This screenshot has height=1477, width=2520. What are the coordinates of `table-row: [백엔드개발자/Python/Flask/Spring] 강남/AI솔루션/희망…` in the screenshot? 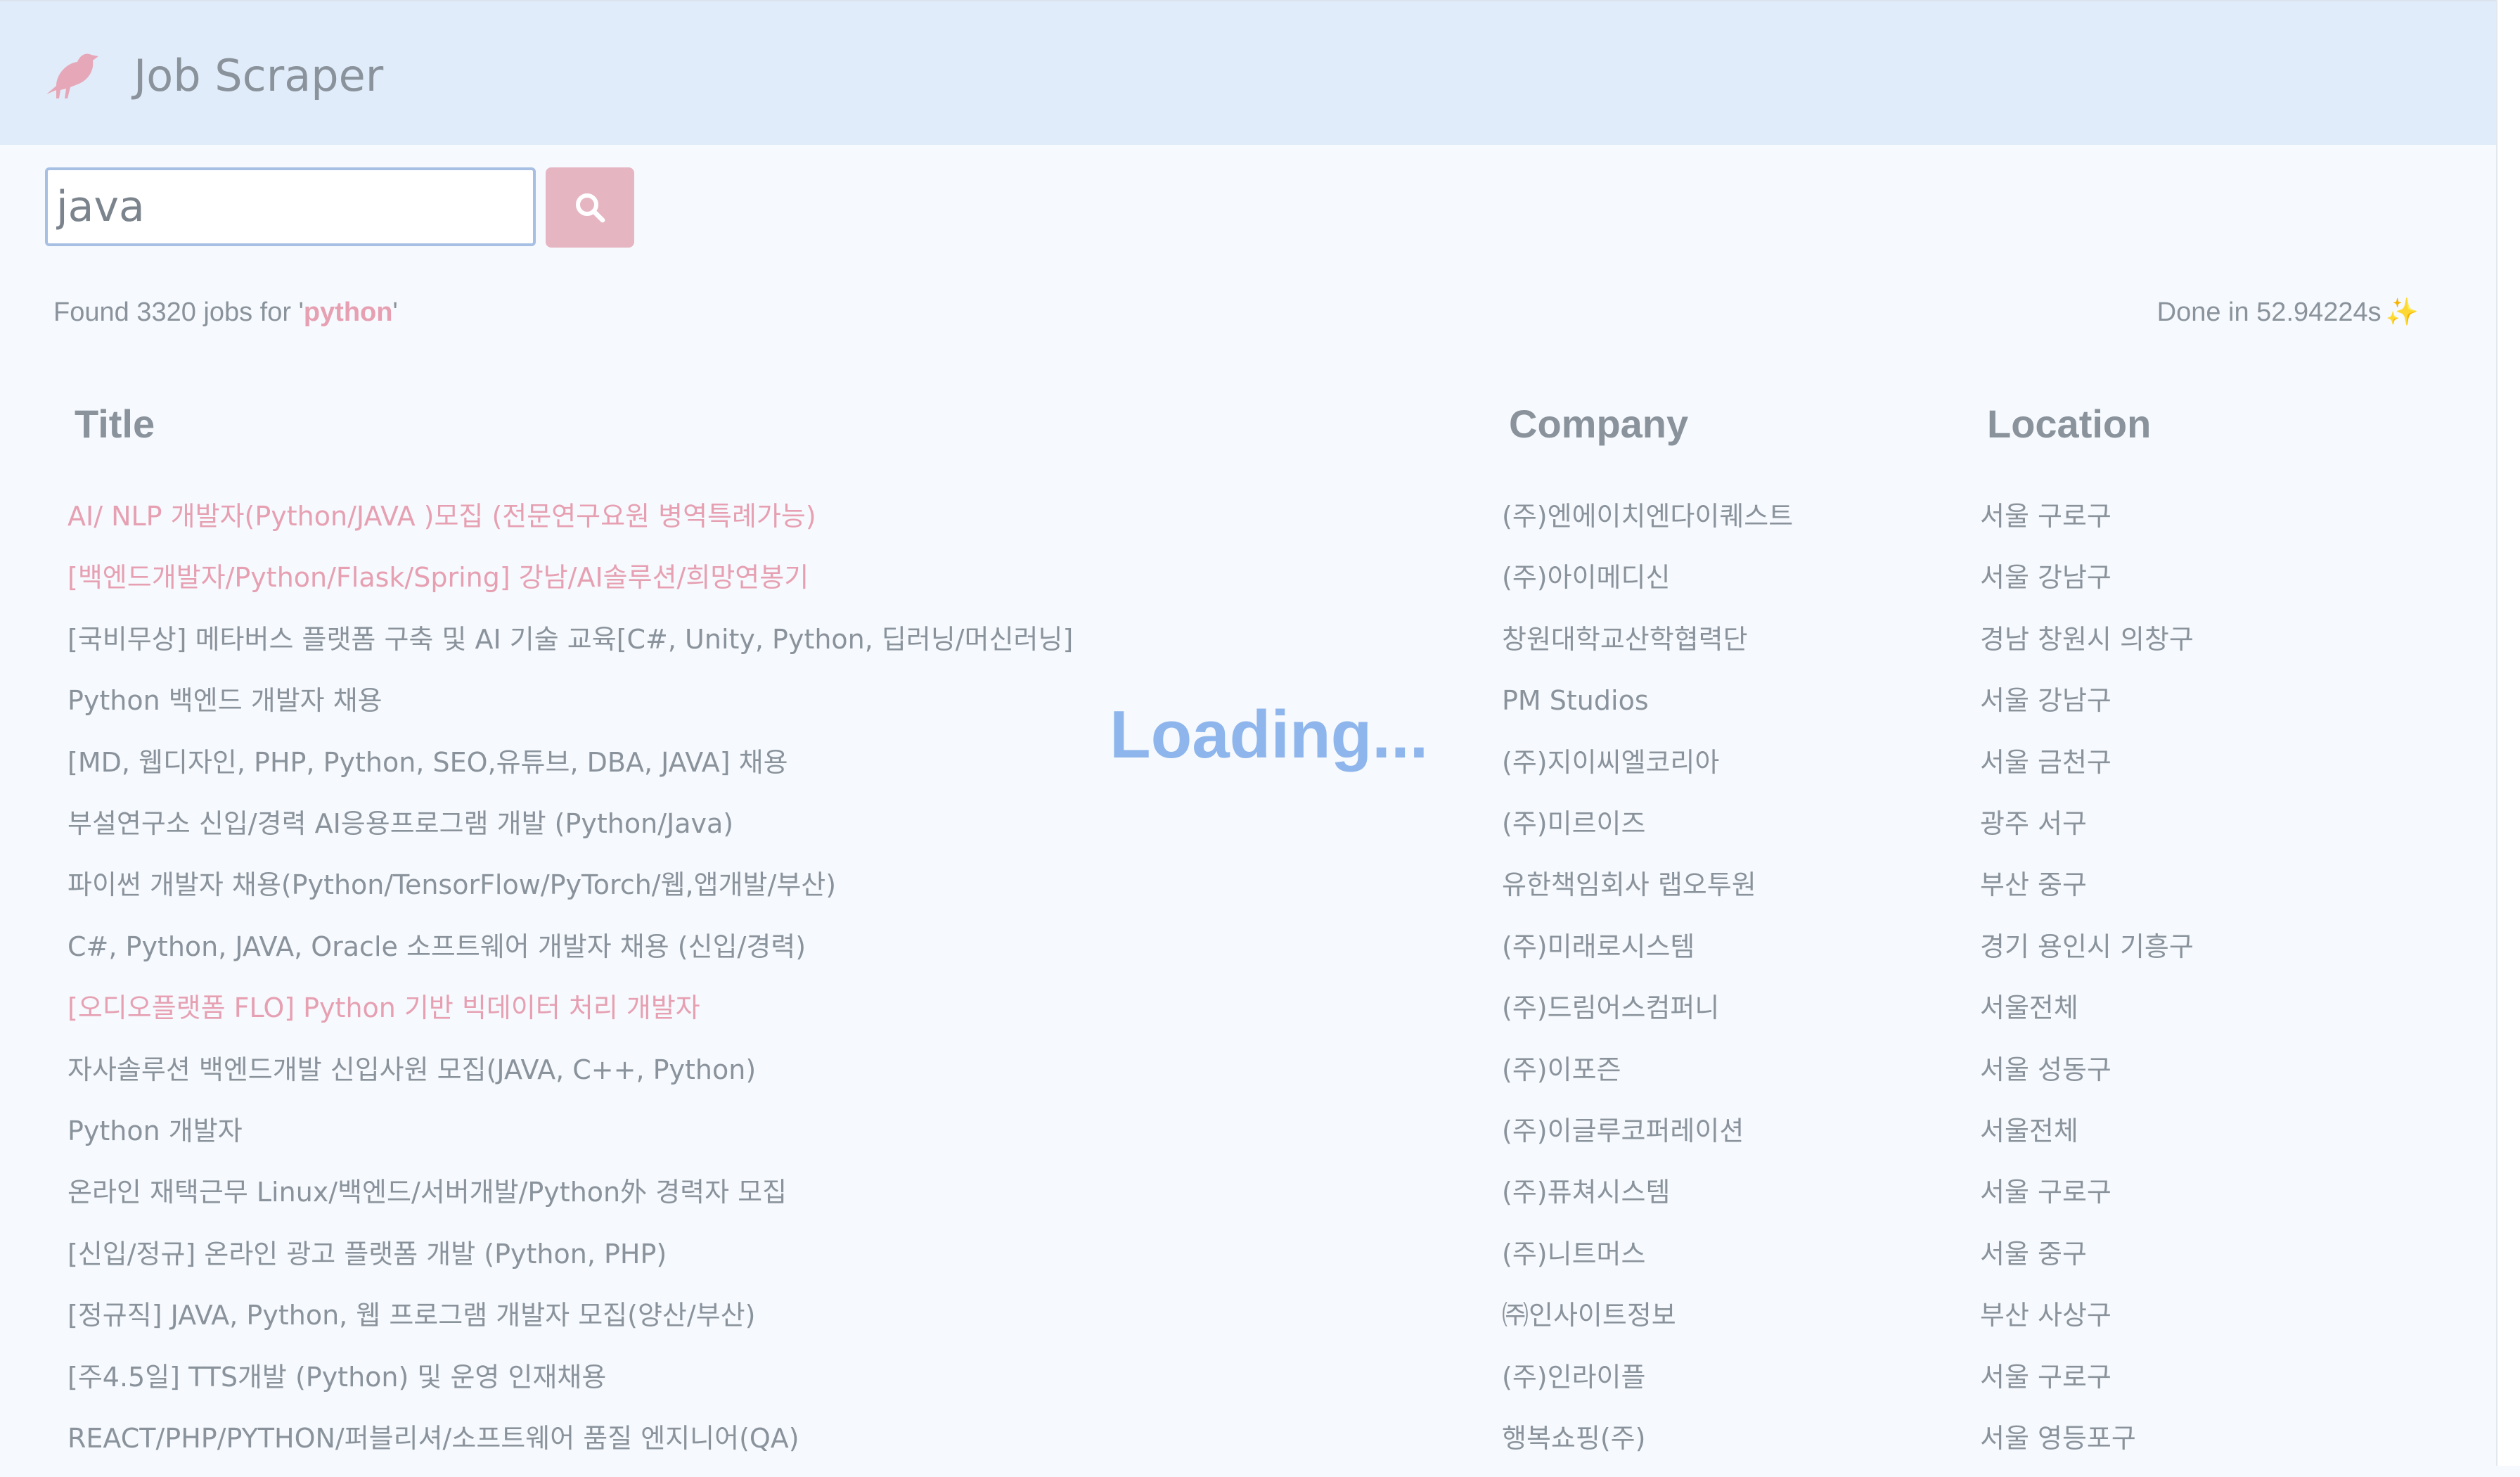 It's located at (1230, 586).